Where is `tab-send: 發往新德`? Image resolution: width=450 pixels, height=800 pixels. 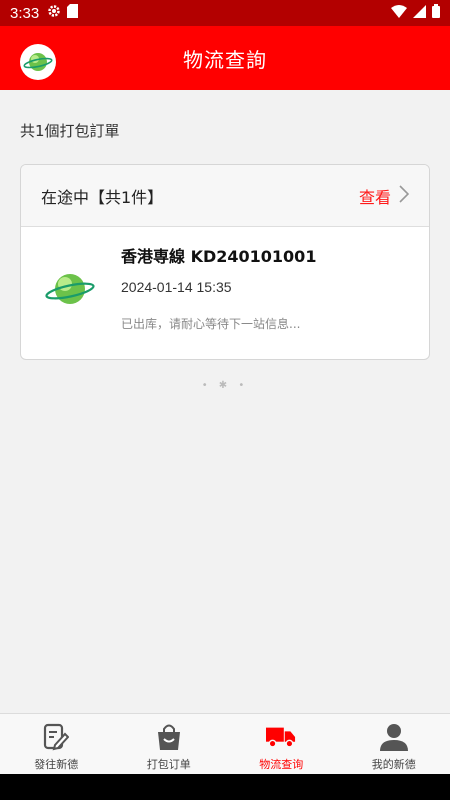
tab-send: 發往新德 is located at coordinates (56, 744).